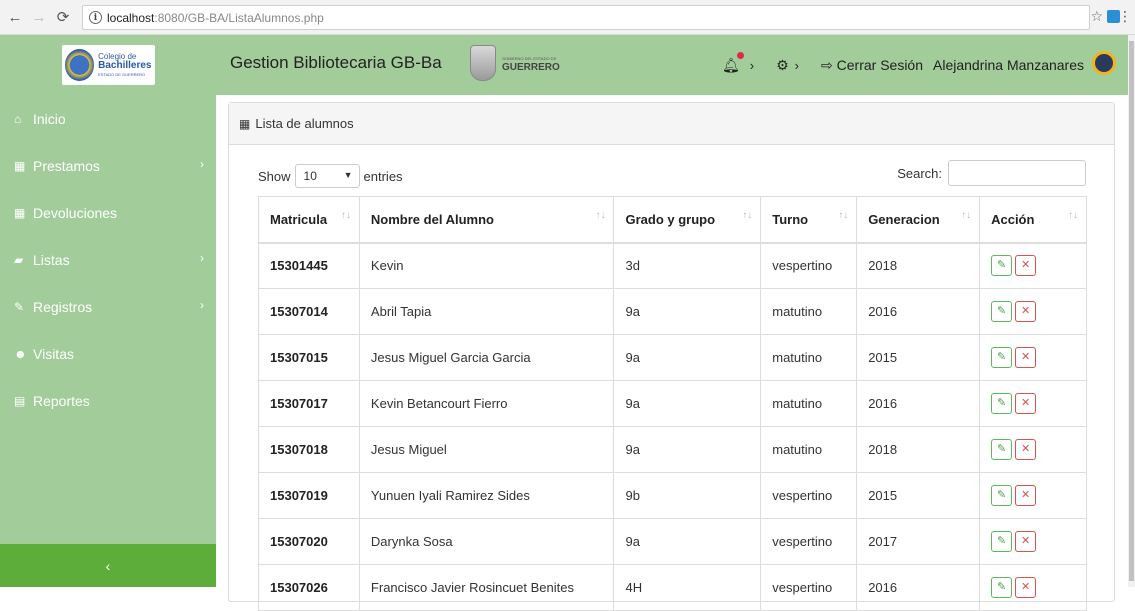 The height and width of the screenshot is (611, 1135). What do you see at coordinates (1017, 173) in the screenshot?
I see `search-input` at bounding box center [1017, 173].